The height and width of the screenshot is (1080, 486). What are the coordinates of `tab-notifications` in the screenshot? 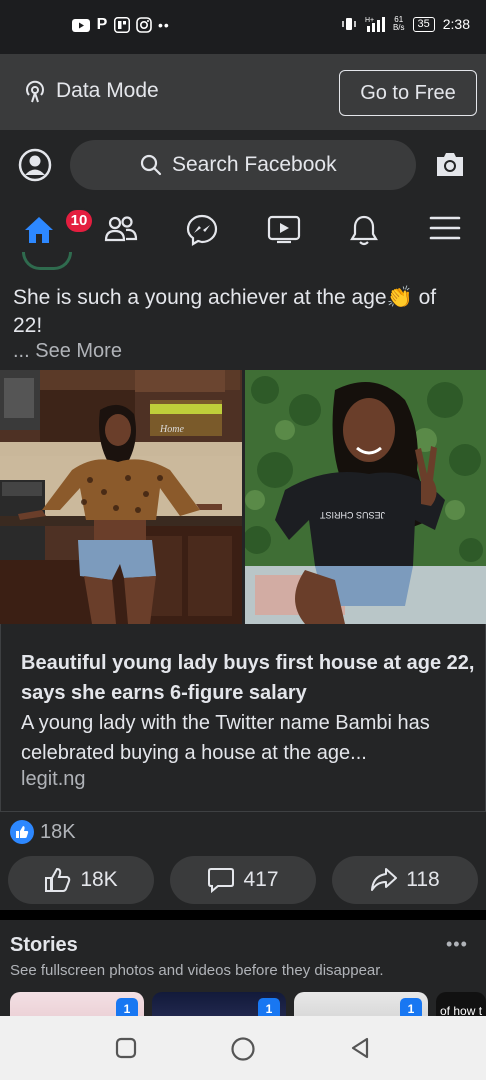 It's located at (366, 231).